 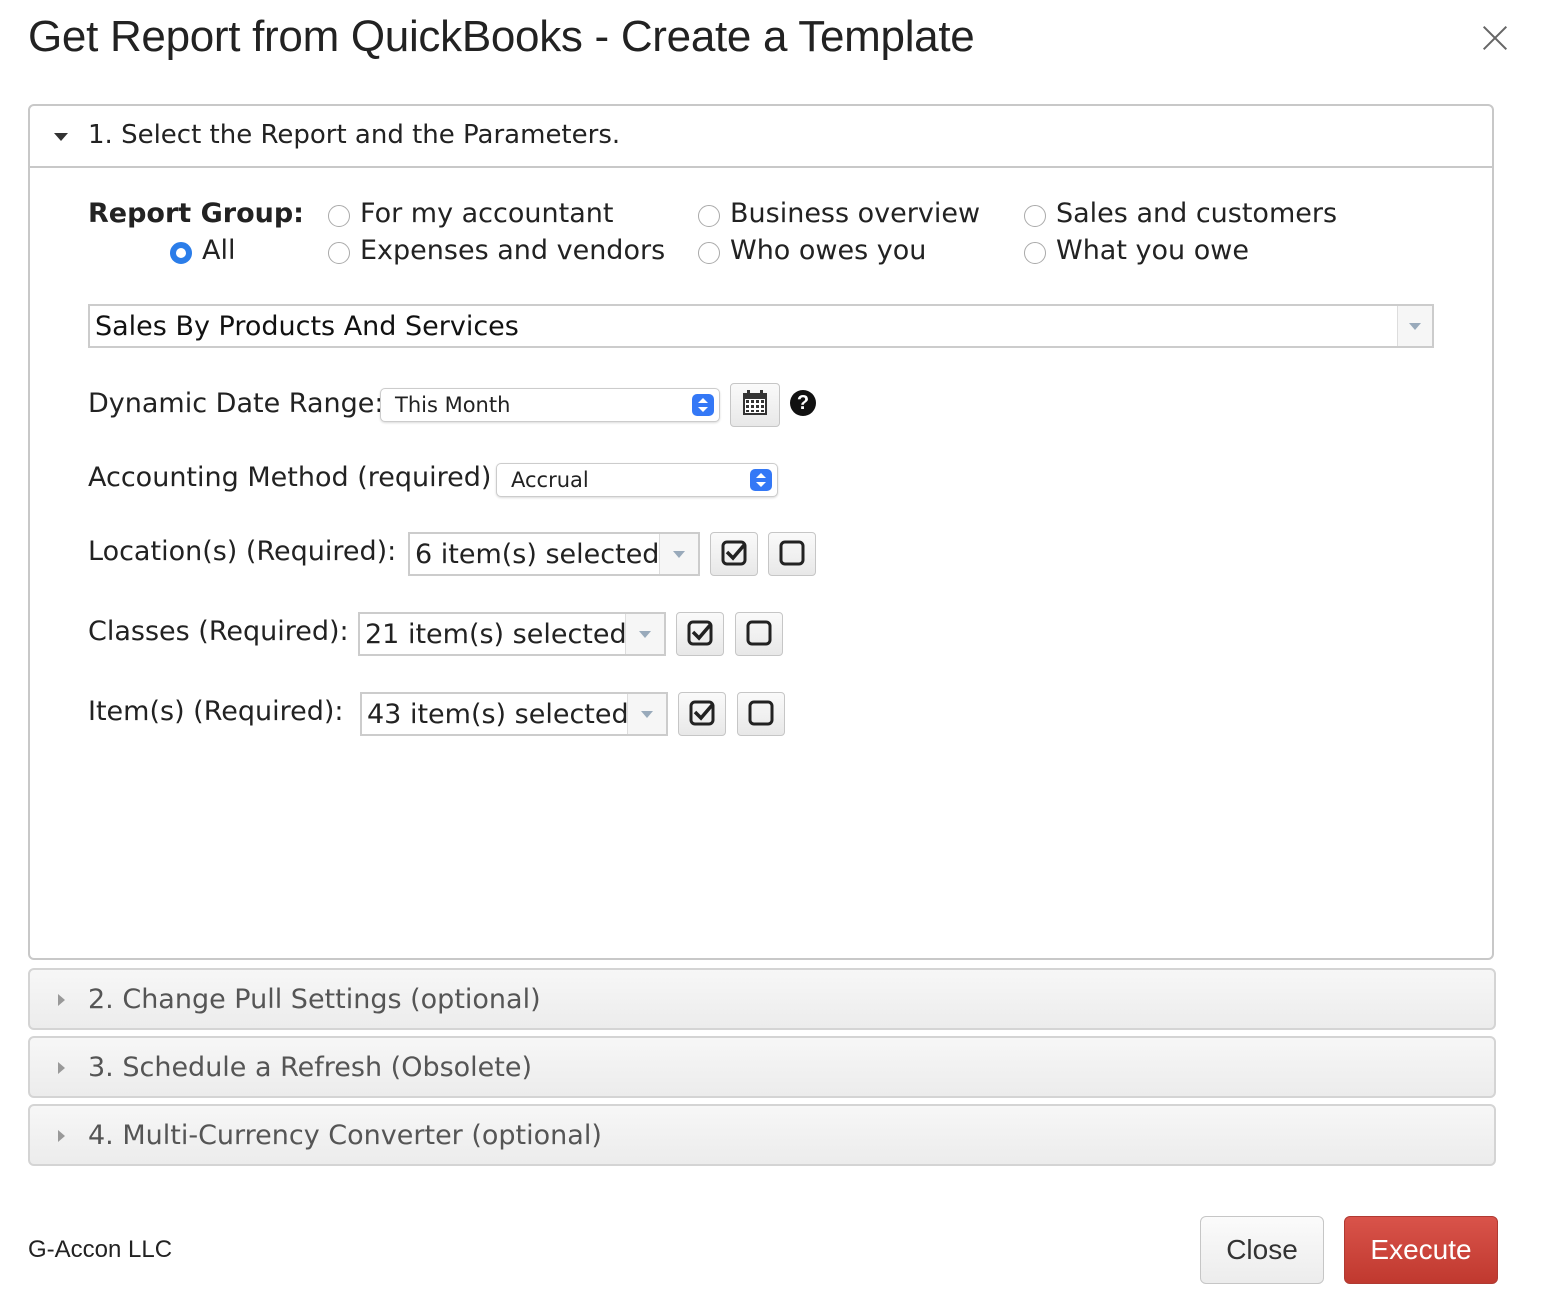 I want to click on items-clear-button, so click(x=761, y=714).